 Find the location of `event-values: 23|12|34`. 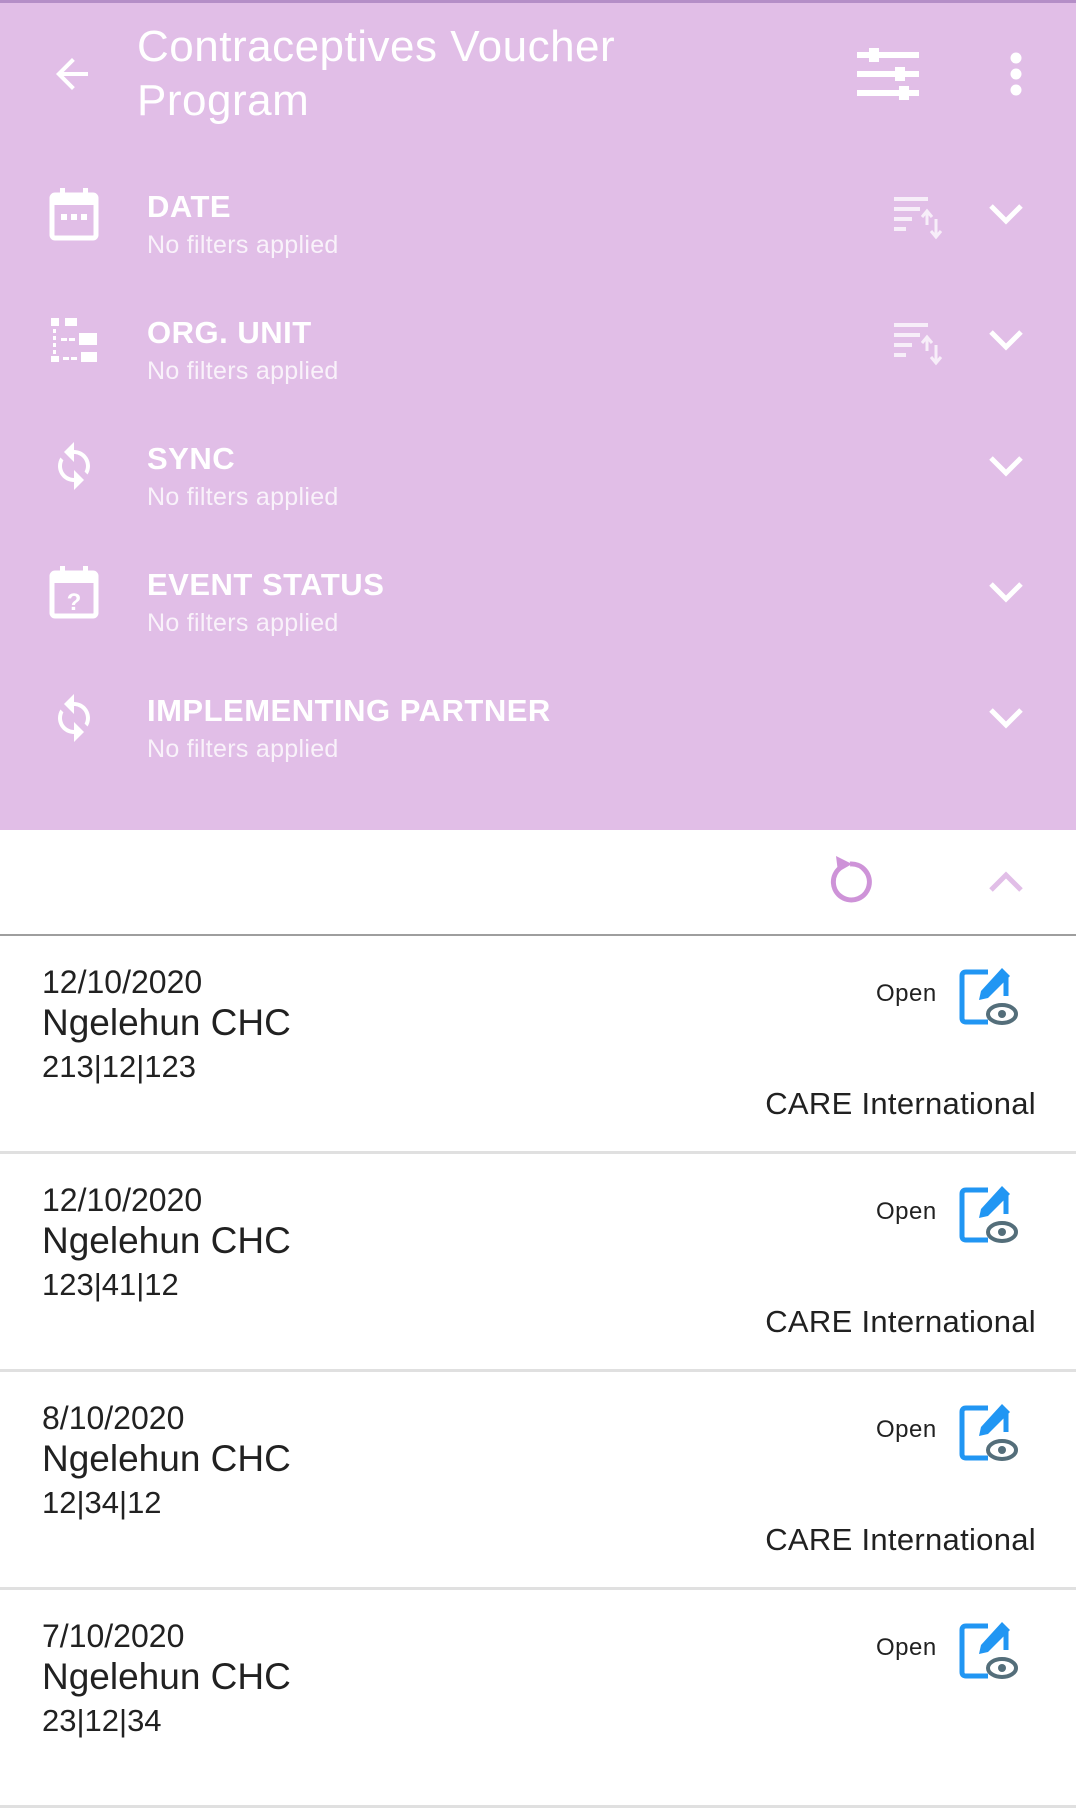

event-values: 23|12|34 is located at coordinates (102, 1720).